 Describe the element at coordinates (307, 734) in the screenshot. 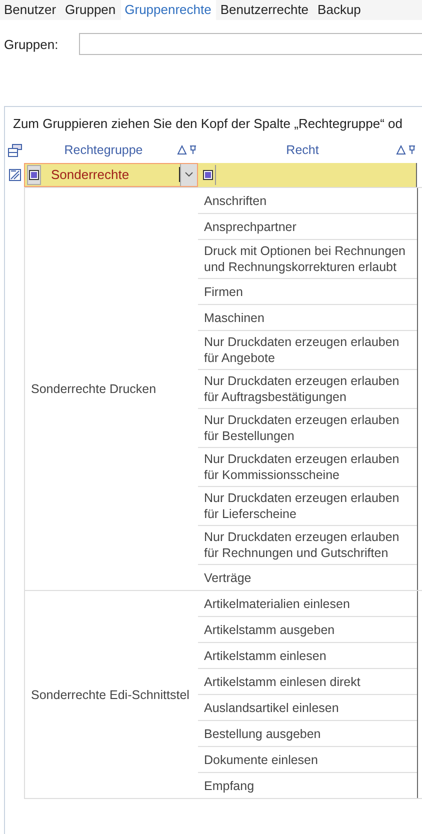

I see `table-cell: Bestellung ausgeben` at that location.